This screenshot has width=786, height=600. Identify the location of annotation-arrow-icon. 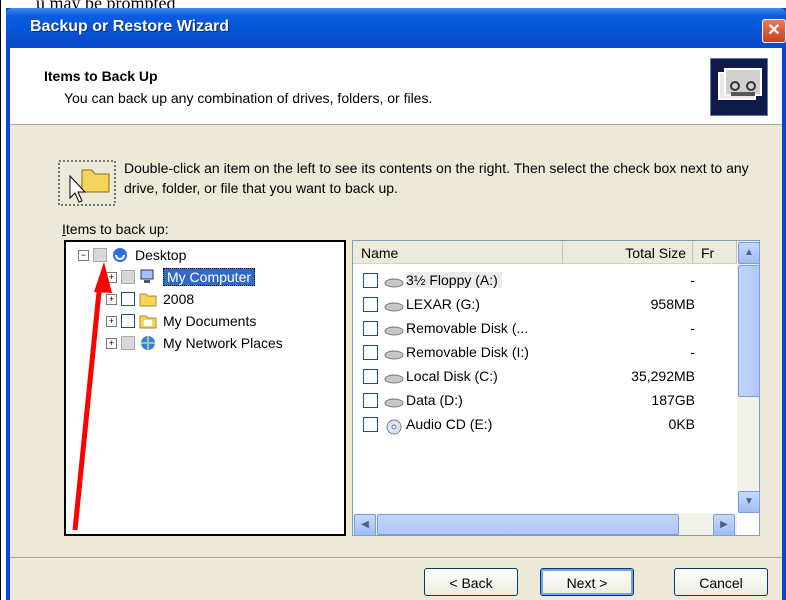
(92, 396).